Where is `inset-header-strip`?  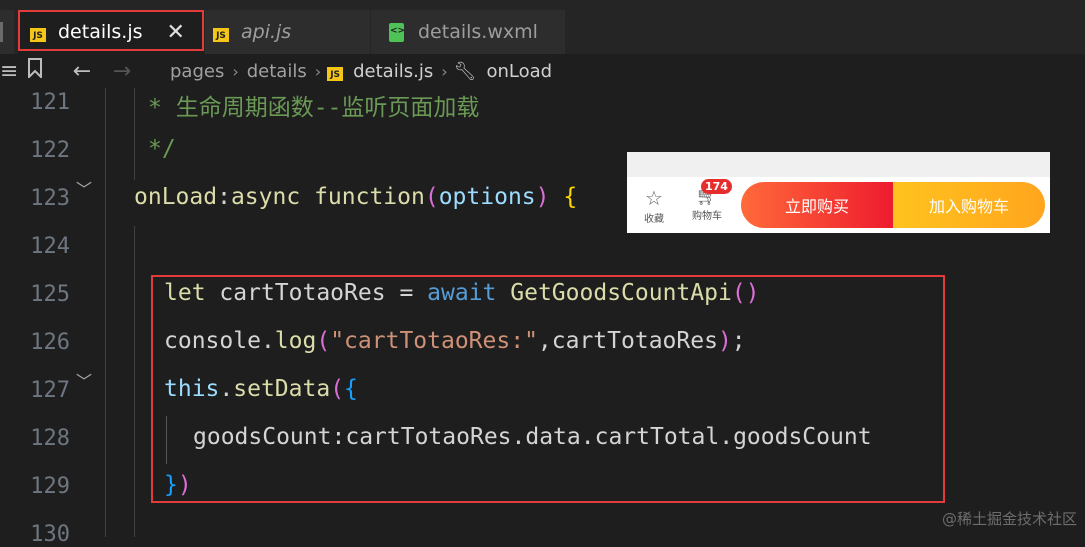
inset-header-strip is located at coordinates (838, 164).